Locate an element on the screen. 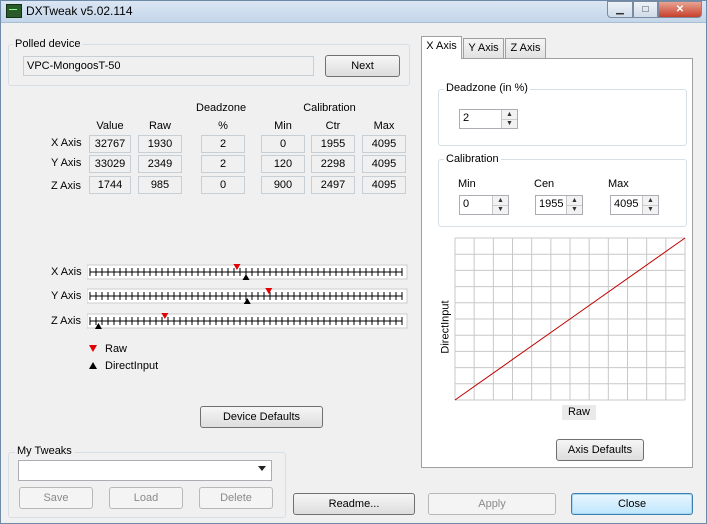 This screenshot has width=707, height=524. axis-sliders is located at coordinates (247, 296).